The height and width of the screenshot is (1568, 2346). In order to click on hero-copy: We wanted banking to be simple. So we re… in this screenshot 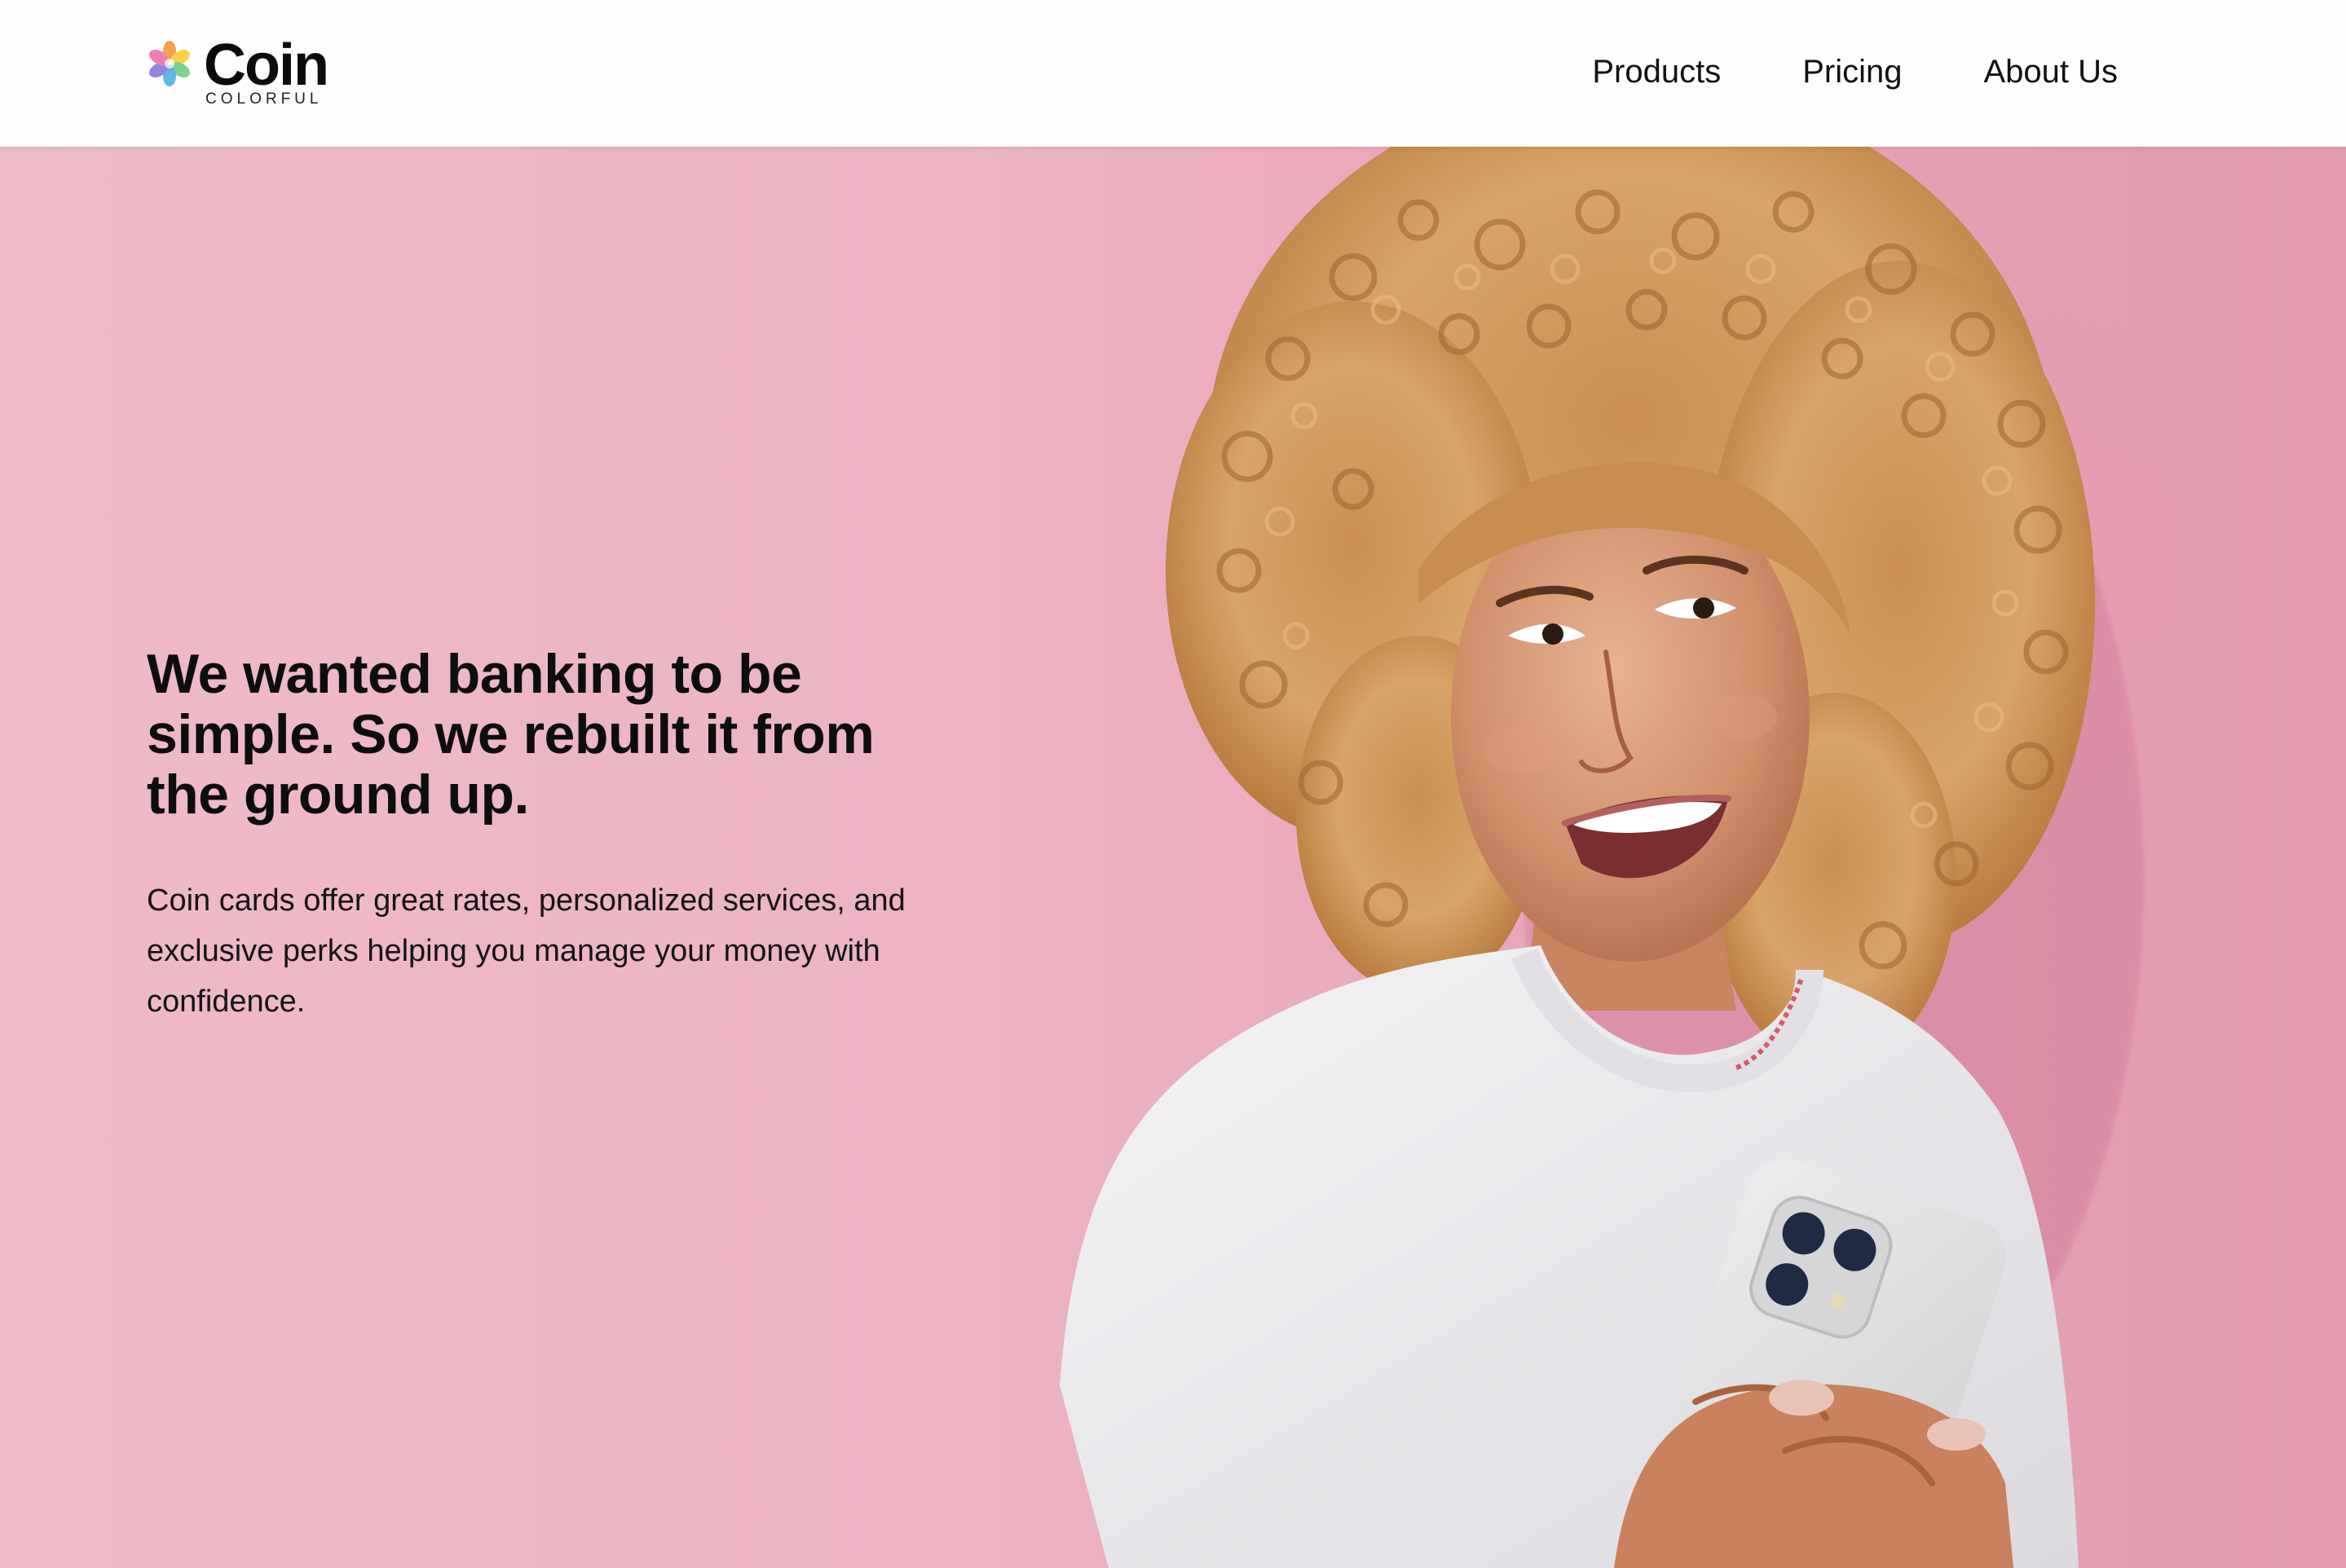, I will do `click(538, 835)`.